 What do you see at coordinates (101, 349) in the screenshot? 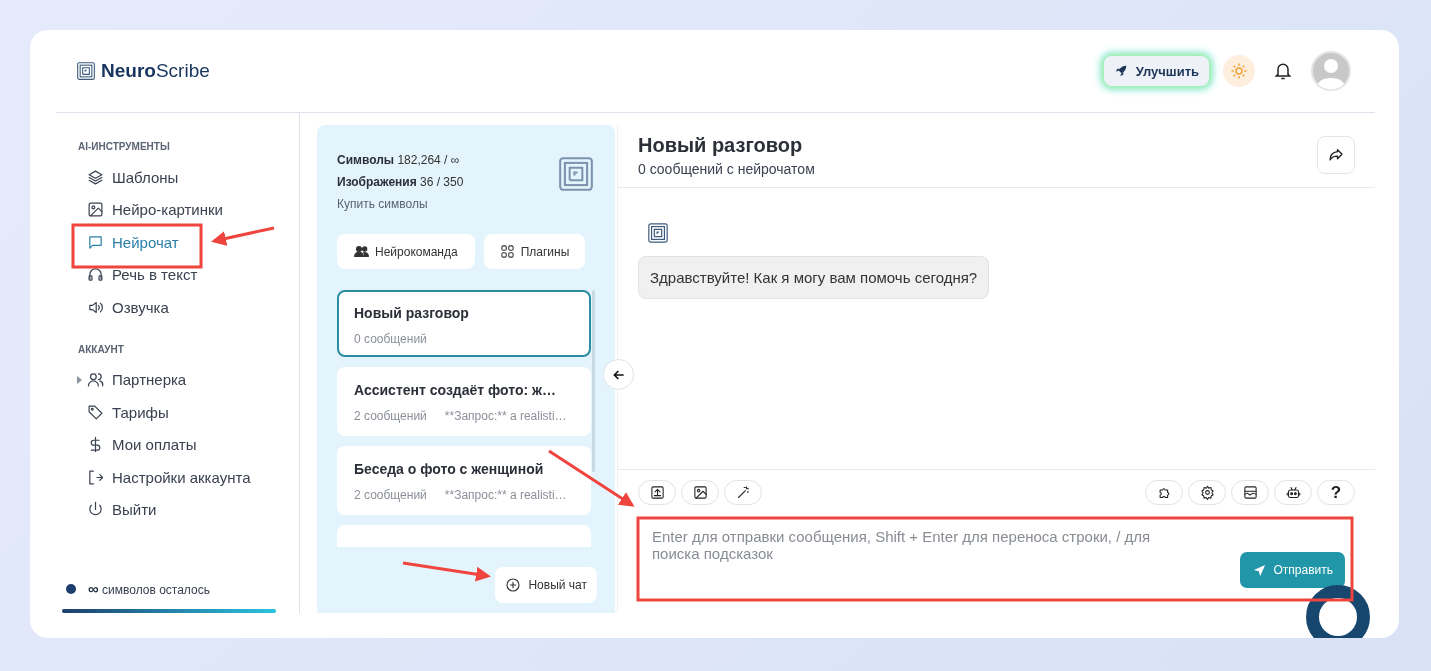
I see `section-heading: АККАУНТ` at bounding box center [101, 349].